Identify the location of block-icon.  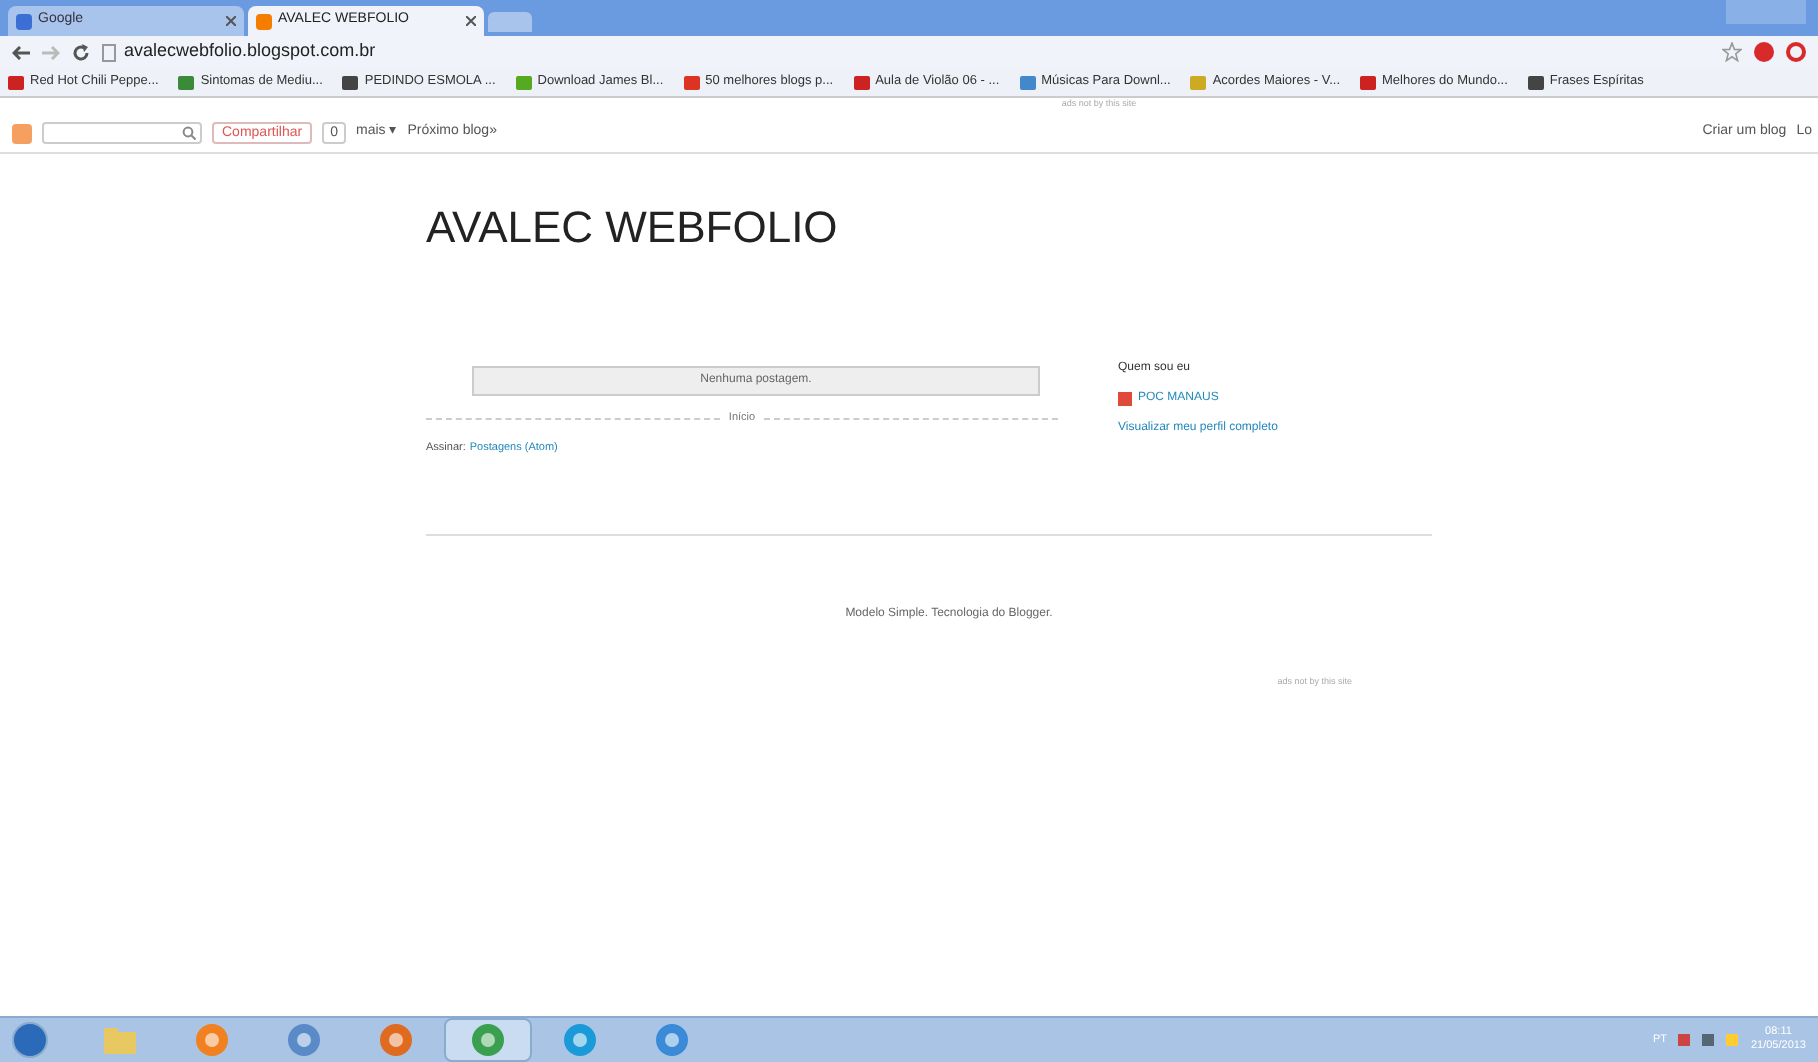
(1796, 52).